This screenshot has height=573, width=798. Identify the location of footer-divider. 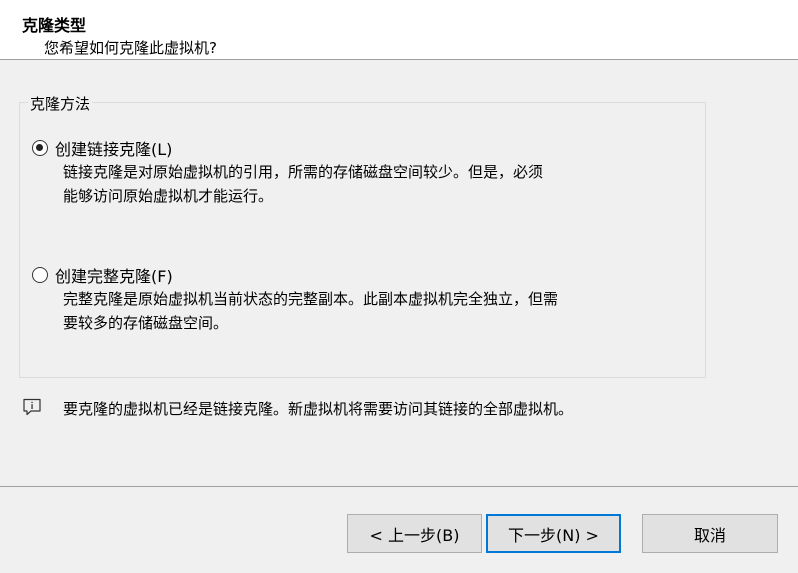
(399, 486).